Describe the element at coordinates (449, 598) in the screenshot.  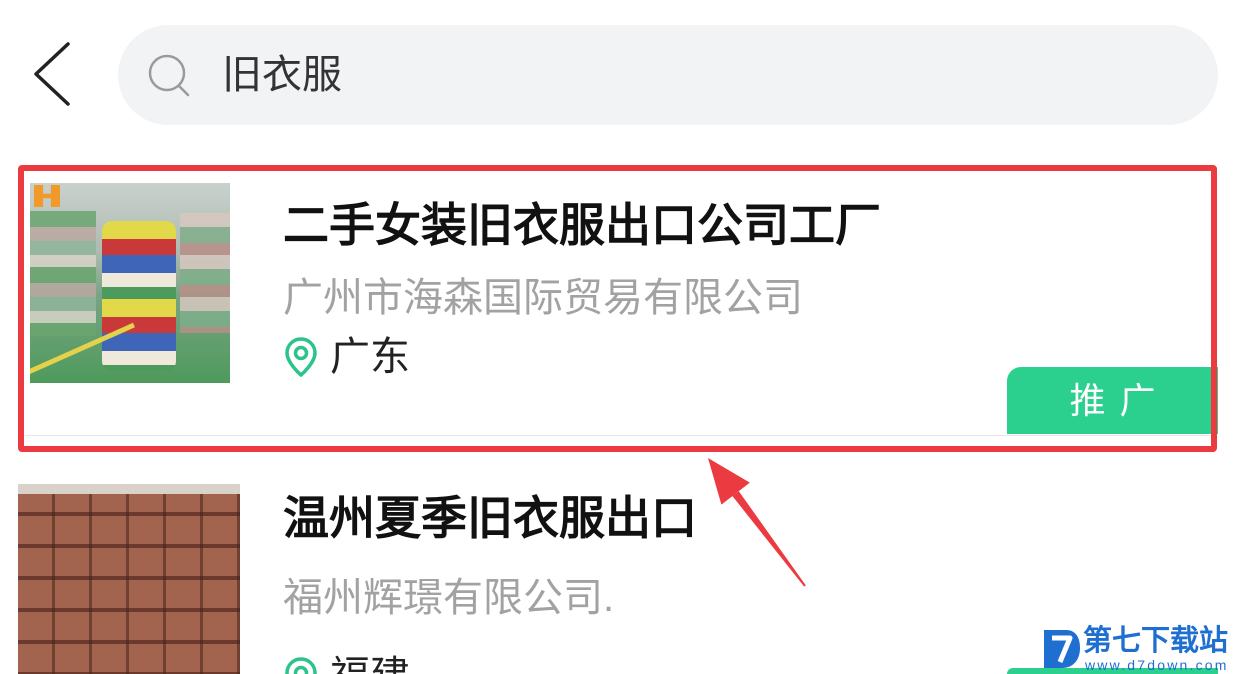
I see `result-company: 福州辉璟有限公司.` at that location.